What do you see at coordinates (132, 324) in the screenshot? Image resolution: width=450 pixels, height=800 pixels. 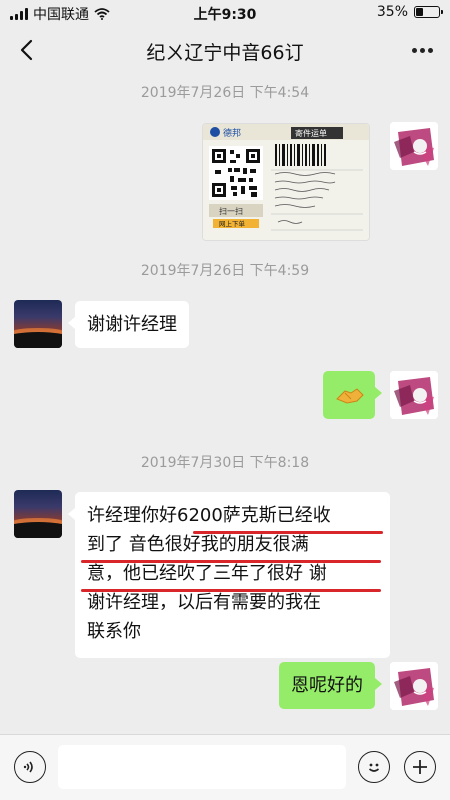 I see `message-text: 谢谢许经理` at bounding box center [132, 324].